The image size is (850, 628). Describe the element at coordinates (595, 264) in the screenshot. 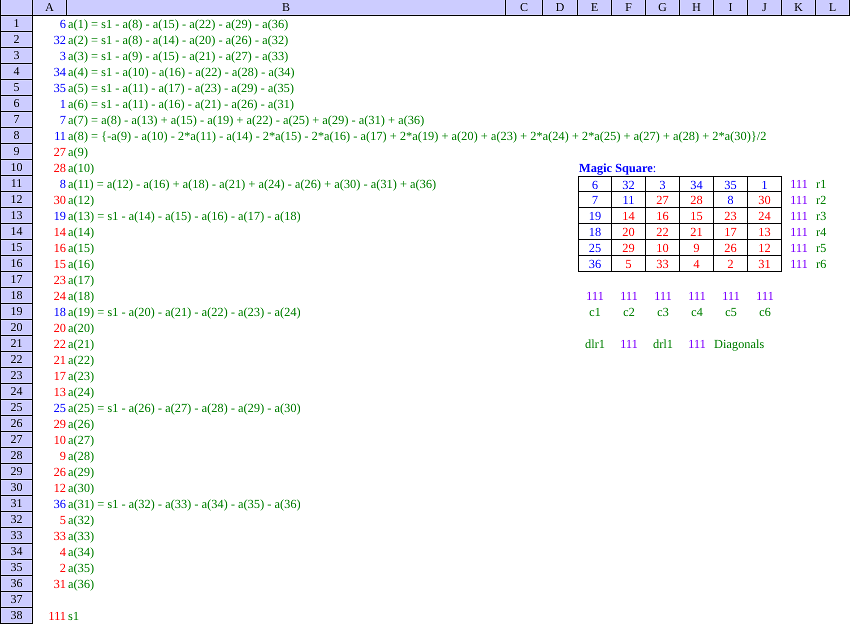

I see `square-cell: 36` at that location.